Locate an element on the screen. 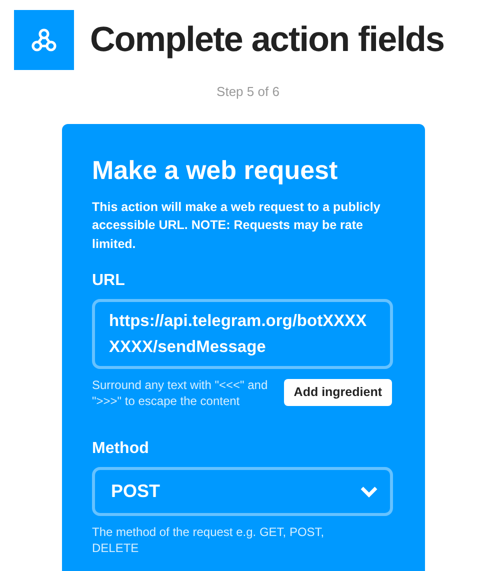 The image size is (500, 571). help-text: The method of the request e.g. GET, POST, DELETE is located at coordinates (209, 540).